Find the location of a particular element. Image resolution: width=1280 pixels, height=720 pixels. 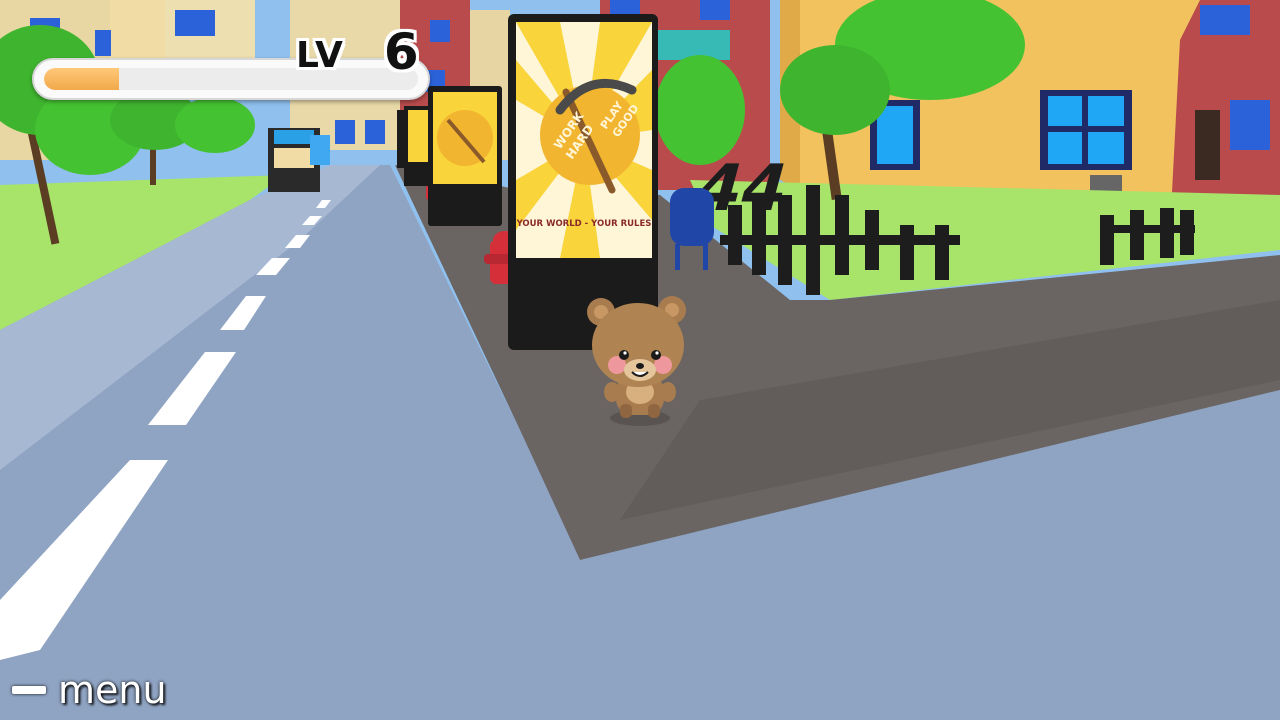

level-value: 6 is located at coordinates (401, 52).